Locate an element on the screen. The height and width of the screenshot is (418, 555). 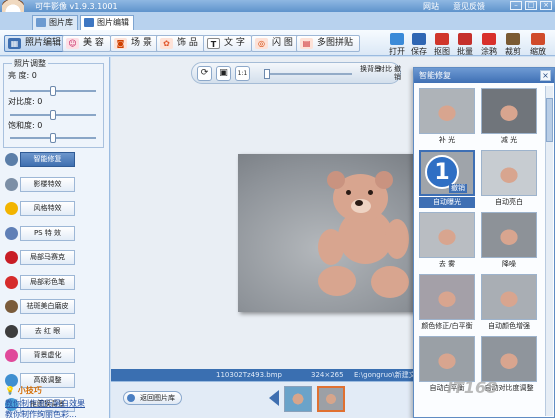
left-tool-row: 去 红 眼 is located at coordinates (55, 332).